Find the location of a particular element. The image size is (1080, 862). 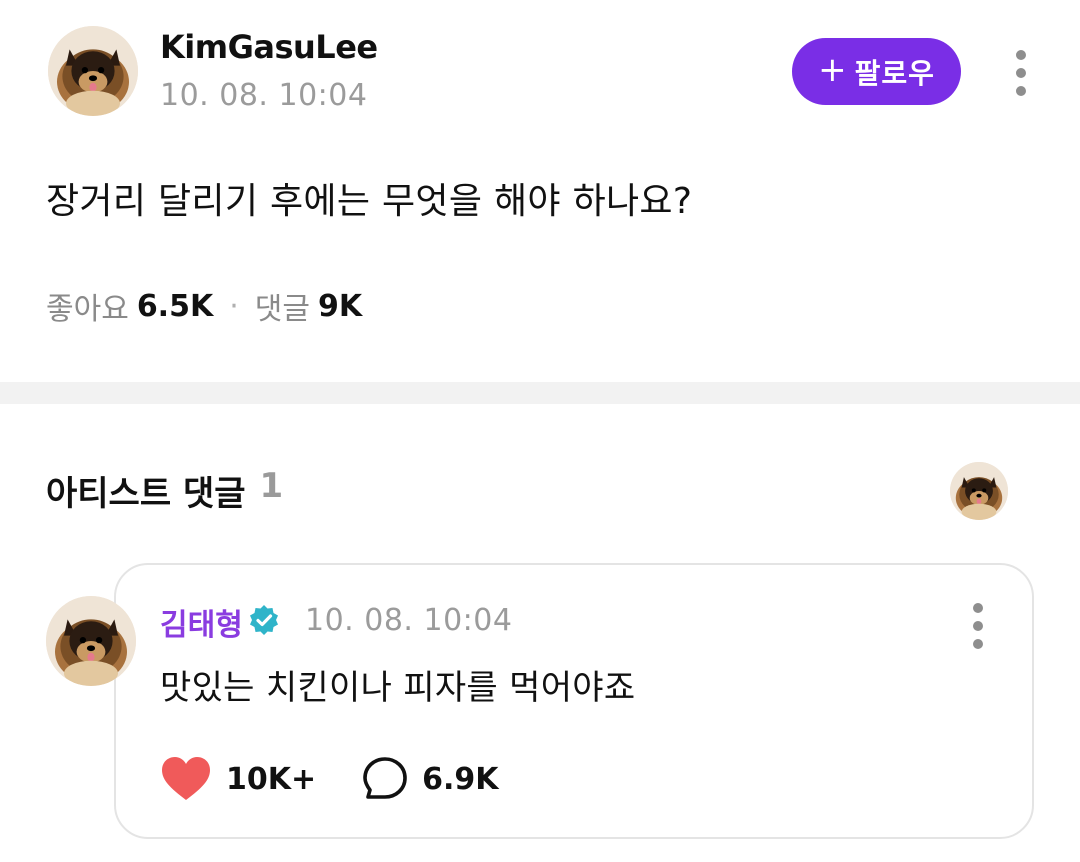

reply-button: 6.9K is located at coordinates (430, 779).